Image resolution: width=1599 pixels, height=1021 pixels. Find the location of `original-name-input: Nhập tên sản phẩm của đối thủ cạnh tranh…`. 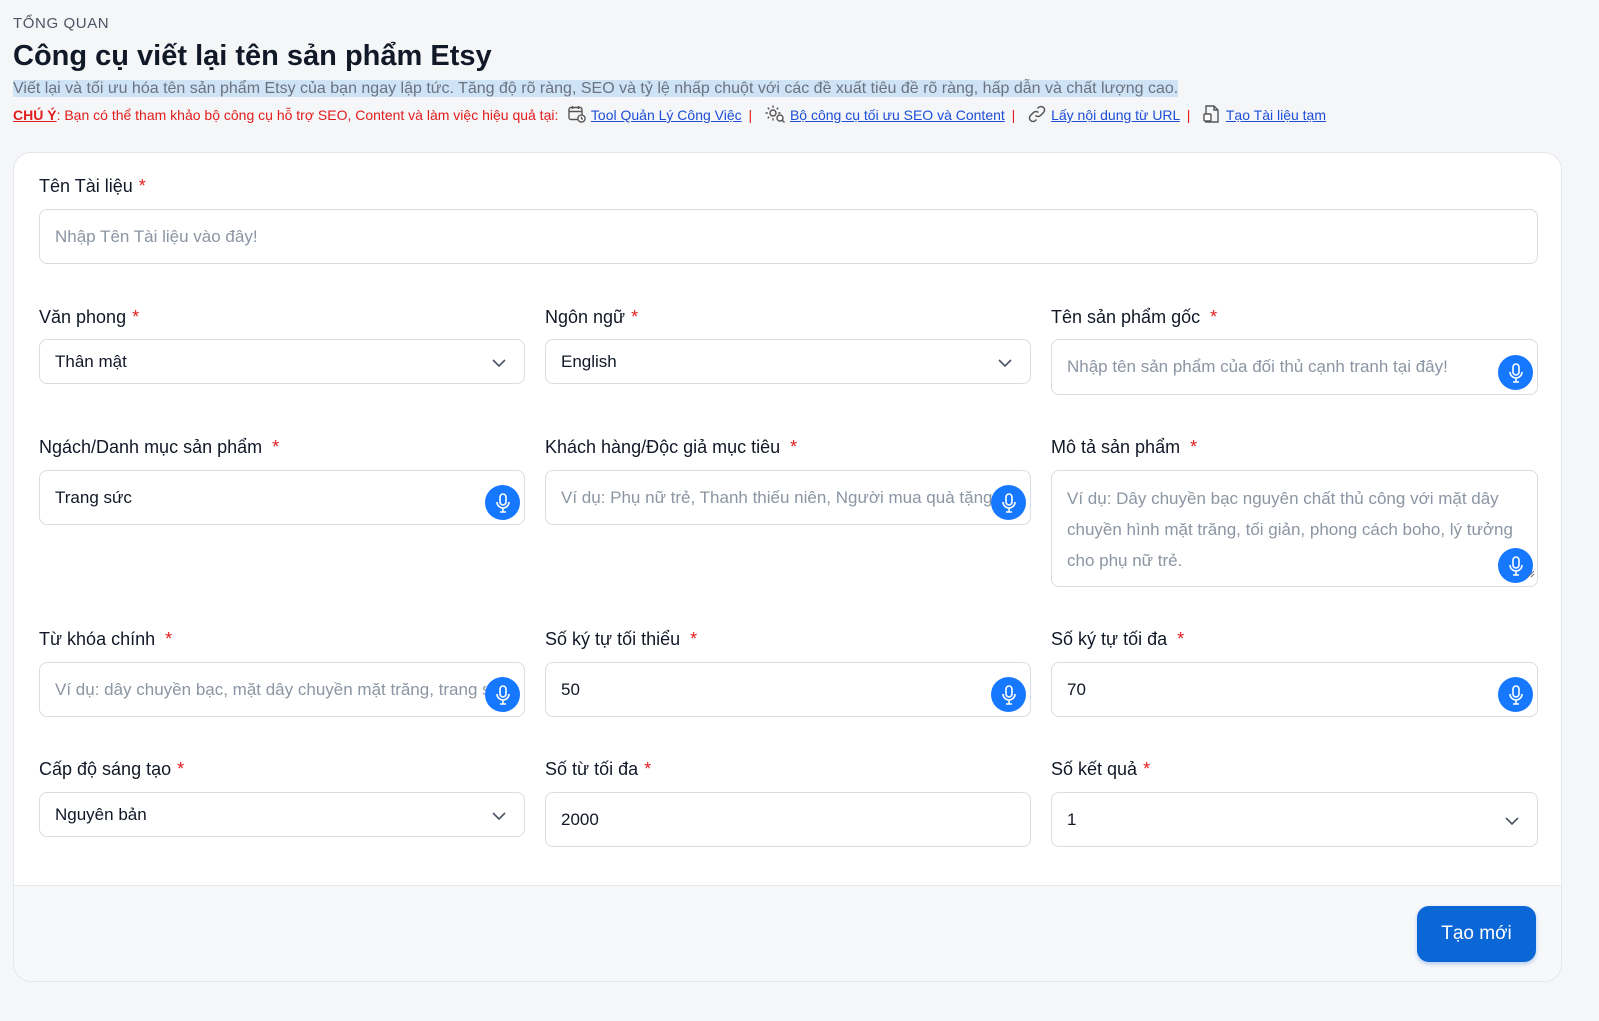

original-name-input: Nhập tên sản phẩm của đối thủ cạnh tranh… is located at coordinates (1294, 367).